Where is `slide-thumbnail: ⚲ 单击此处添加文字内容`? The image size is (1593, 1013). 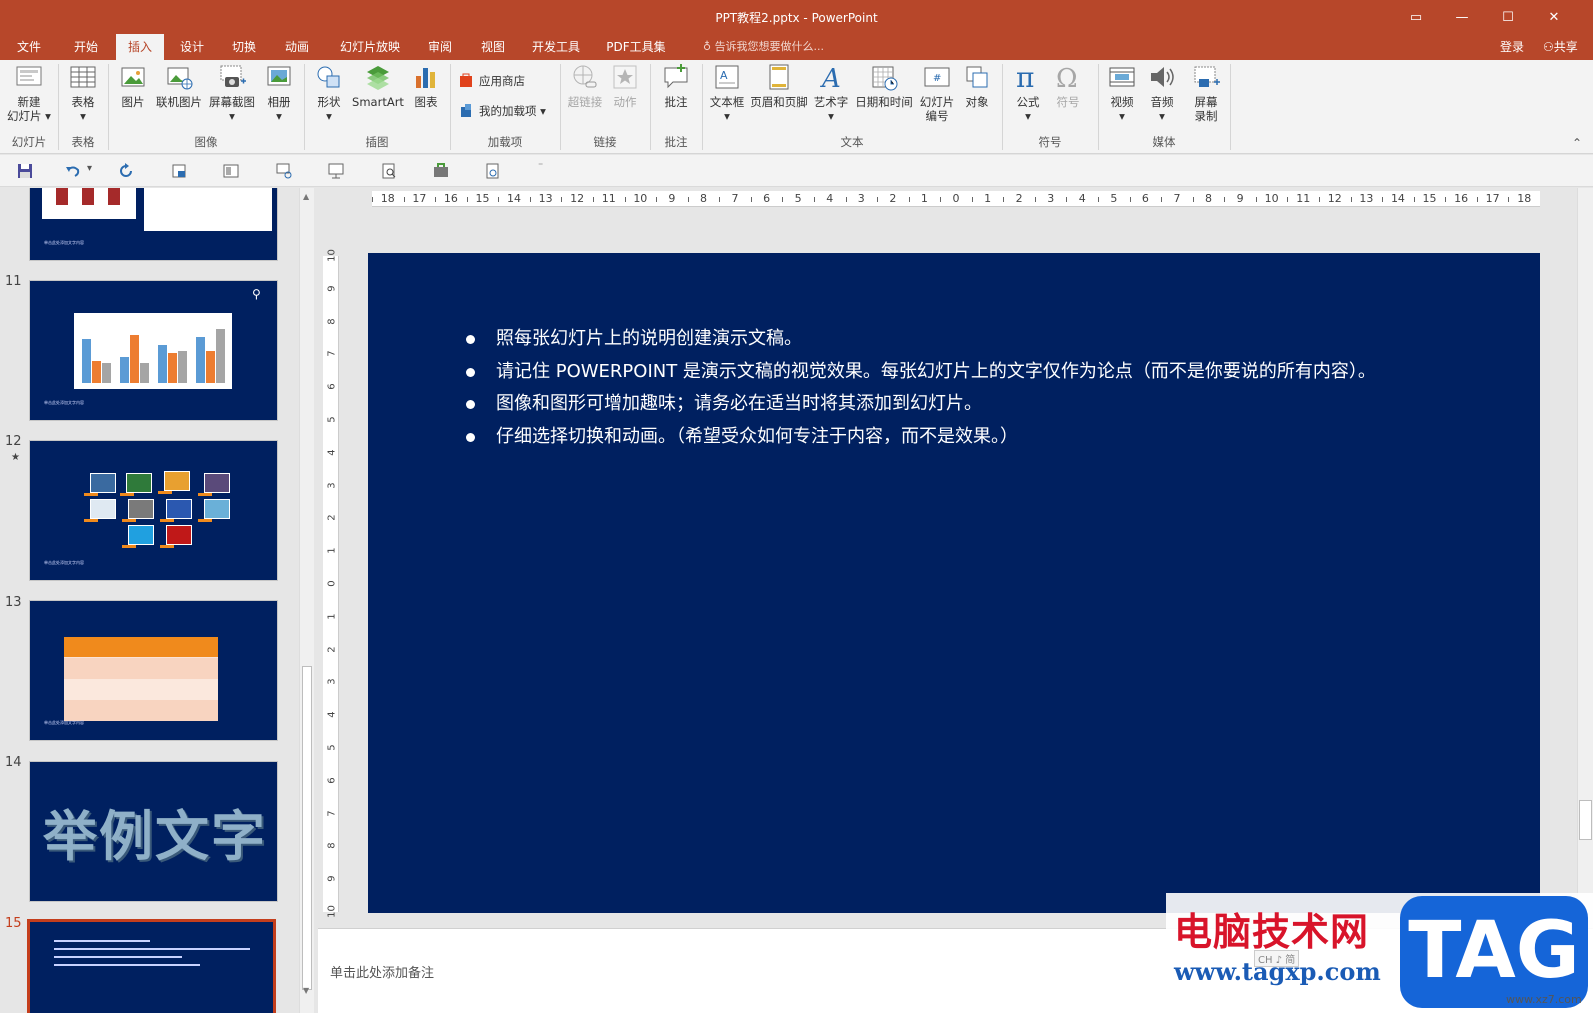
slide-thumbnail: ⚲ 单击此处添加文字内容 is located at coordinates (153, 350).